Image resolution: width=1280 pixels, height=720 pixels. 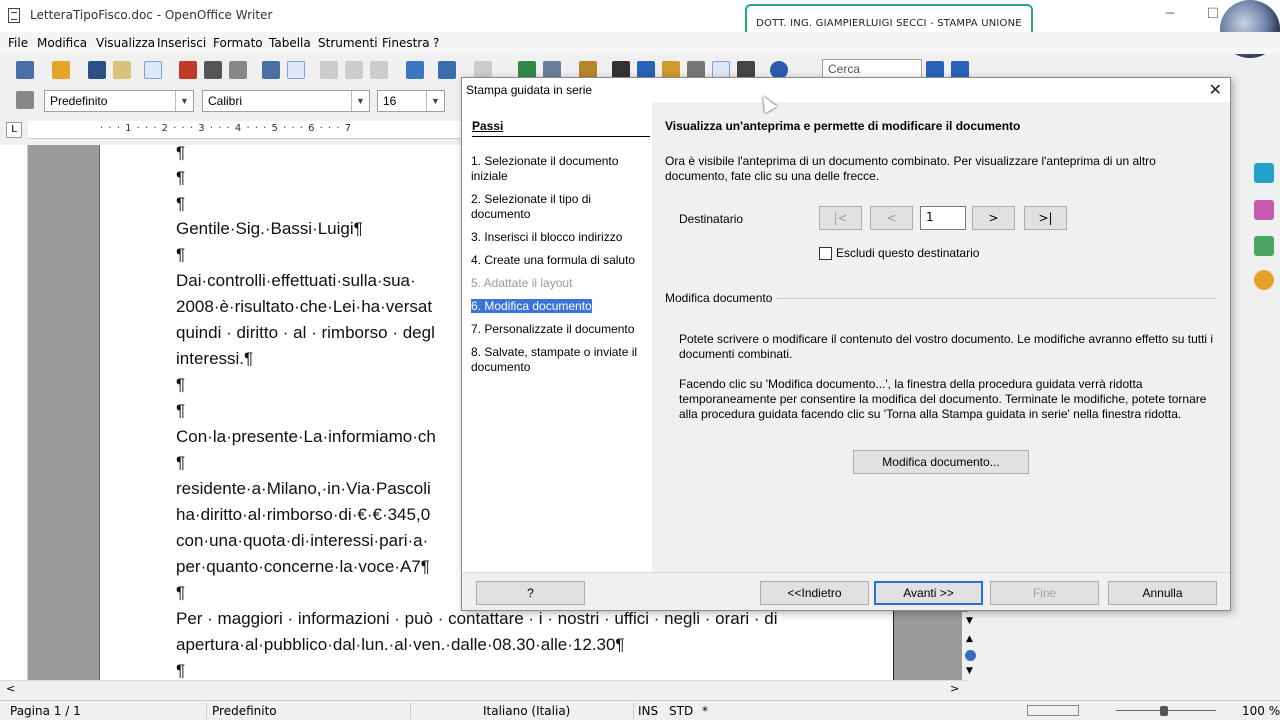 What do you see at coordinates (971, 646) in the screenshot?
I see `vertical-scrollbar: ▼ ▲ ▼` at bounding box center [971, 646].